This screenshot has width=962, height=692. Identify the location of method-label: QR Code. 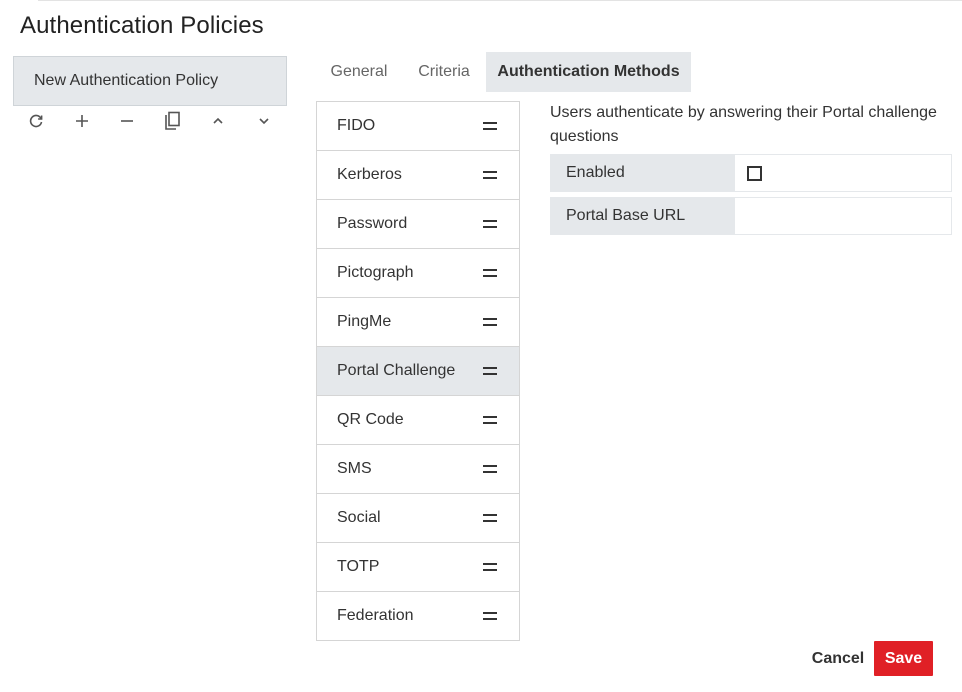
(370, 419).